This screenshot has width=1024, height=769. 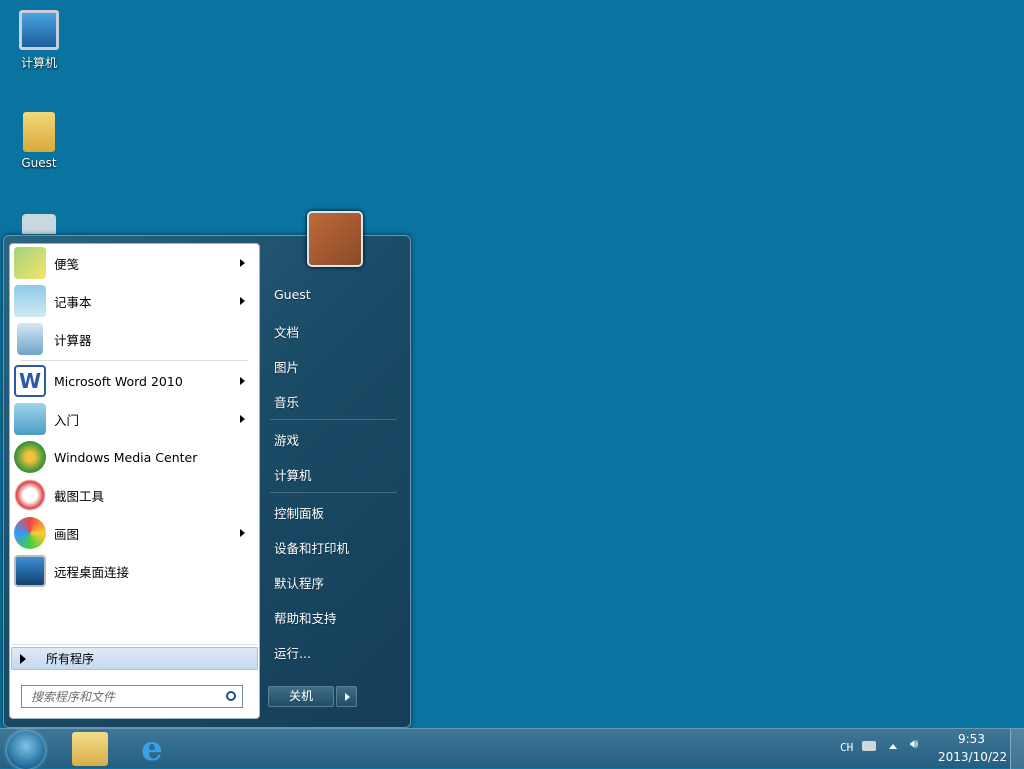 What do you see at coordinates (293, 474) in the screenshot?
I see `right-item-computer: 计算机` at bounding box center [293, 474].